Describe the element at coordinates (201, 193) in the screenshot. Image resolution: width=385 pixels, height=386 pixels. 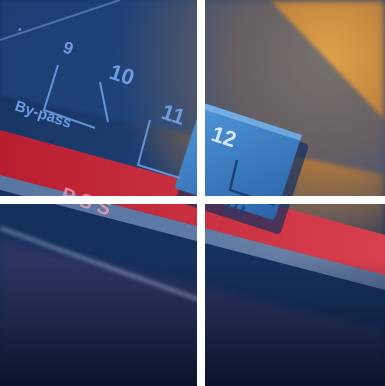
I see `grid-divider-vertical` at that location.